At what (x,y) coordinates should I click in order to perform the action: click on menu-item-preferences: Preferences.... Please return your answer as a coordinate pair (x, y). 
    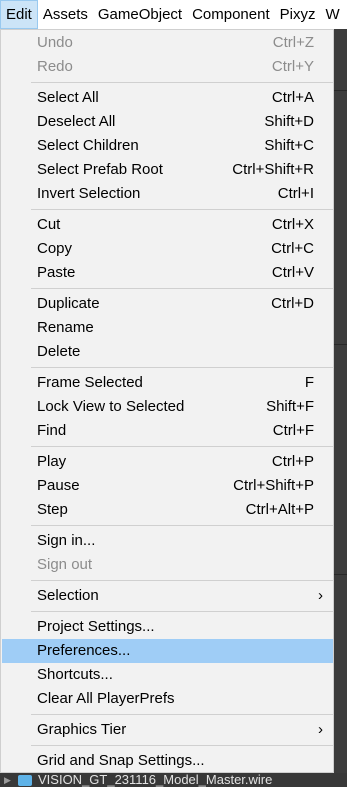
    Looking at the image, I should click on (167, 651).